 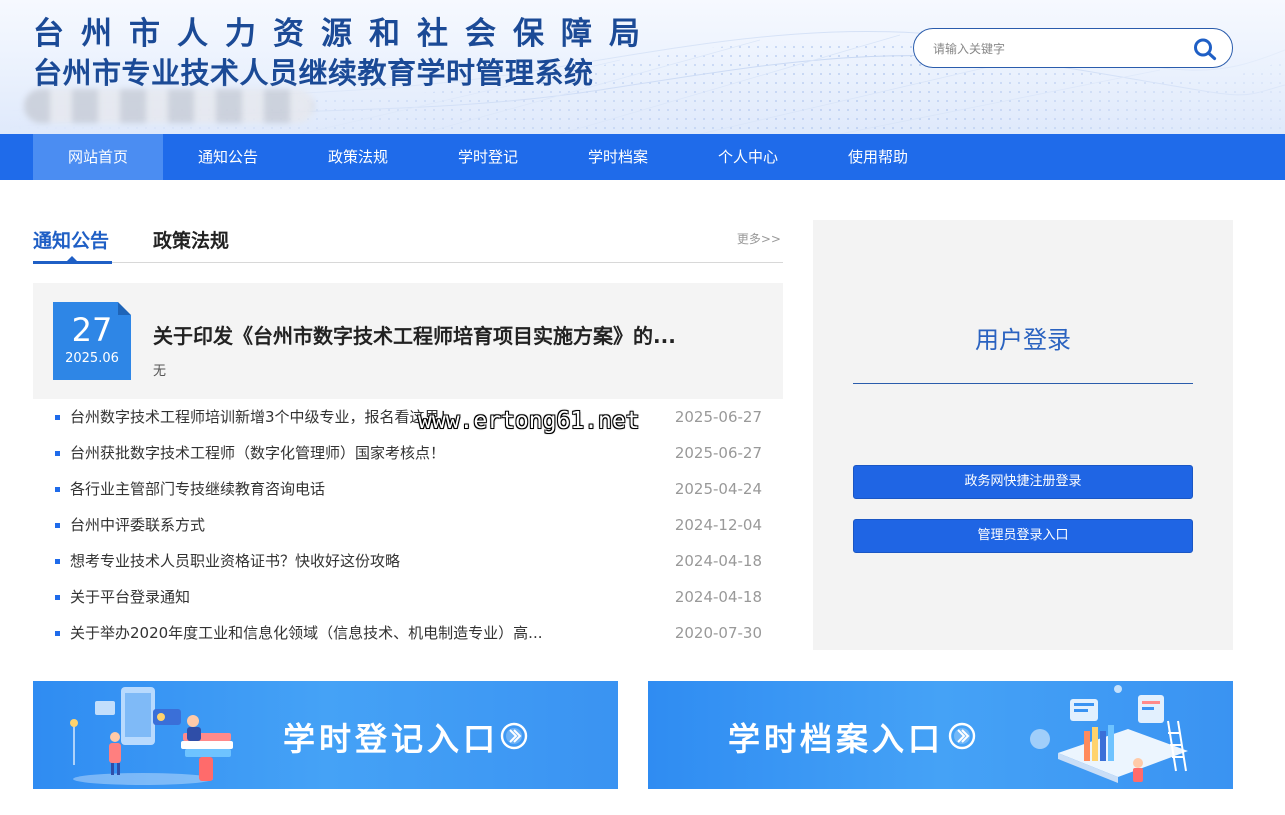 What do you see at coordinates (71, 239) in the screenshot?
I see `tab-notices: 通知公告` at bounding box center [71, 239].